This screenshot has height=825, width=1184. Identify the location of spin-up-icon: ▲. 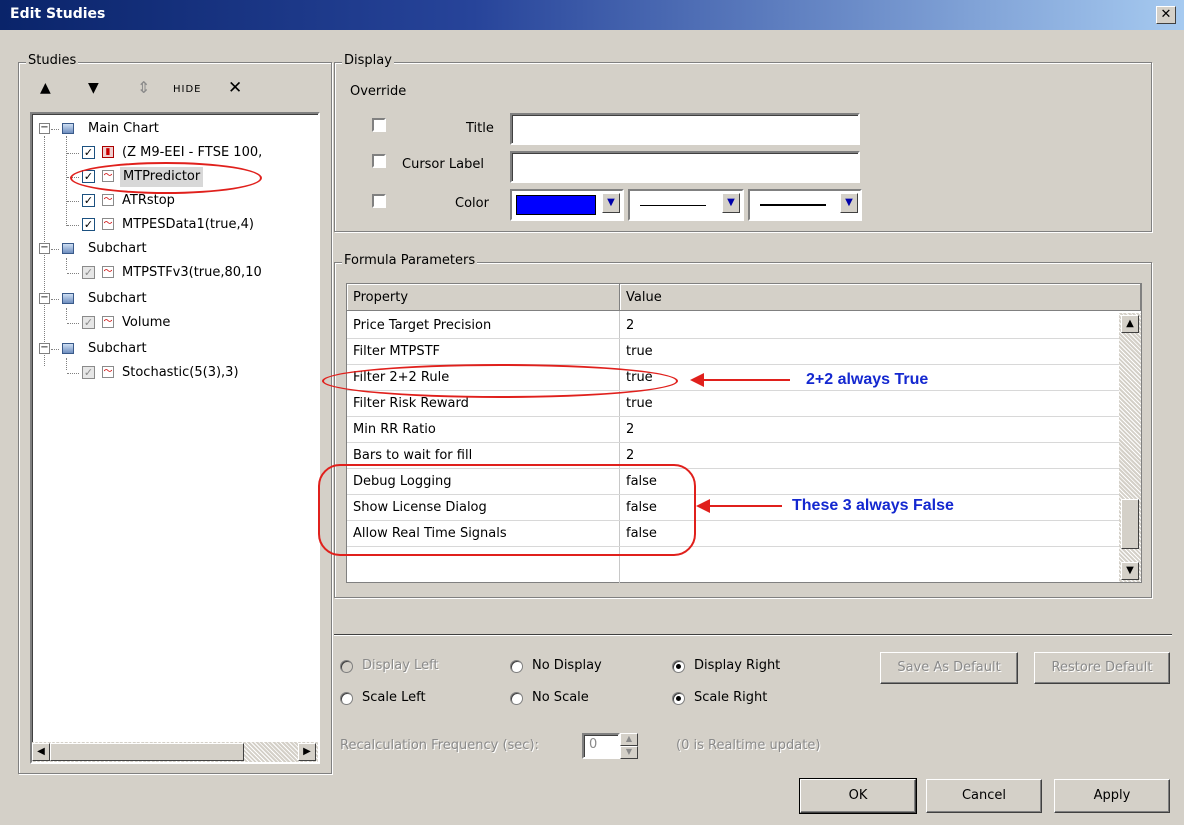
(629, 739).